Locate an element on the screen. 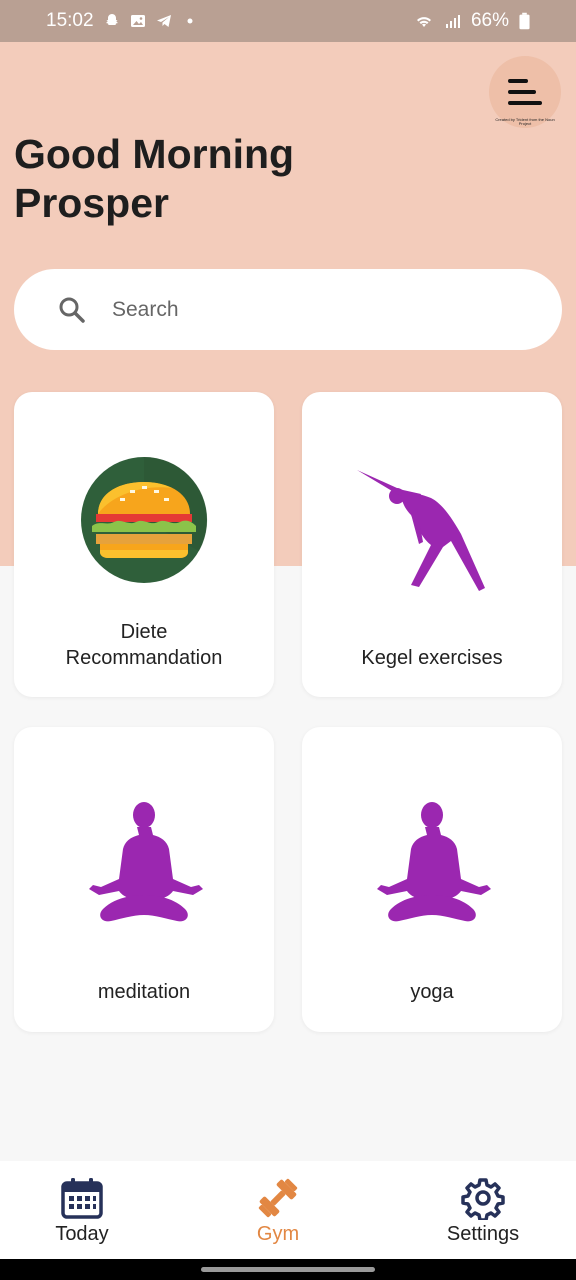  nav-label-settings: Settings is located at coordinates (483, 1234).